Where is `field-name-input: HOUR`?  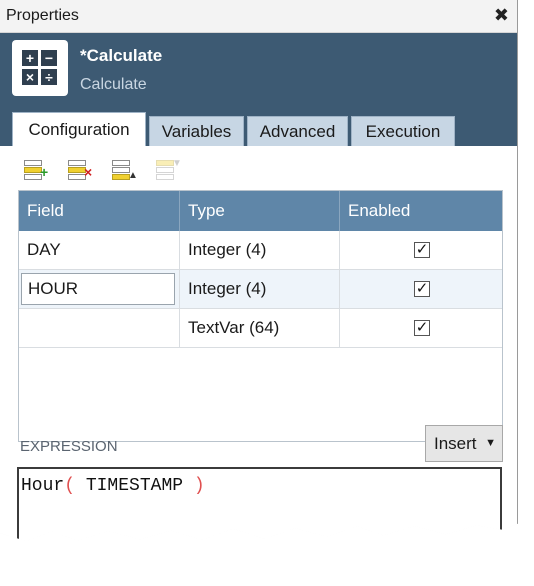 field-name-input: HOUR is located at coordinates (98, 289).